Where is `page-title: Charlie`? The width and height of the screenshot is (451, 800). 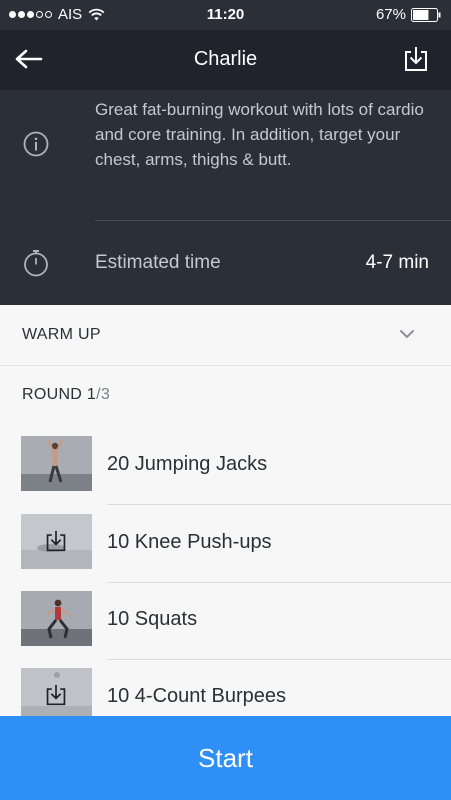 page-title: Charlie is located at coordinates (225, 59).